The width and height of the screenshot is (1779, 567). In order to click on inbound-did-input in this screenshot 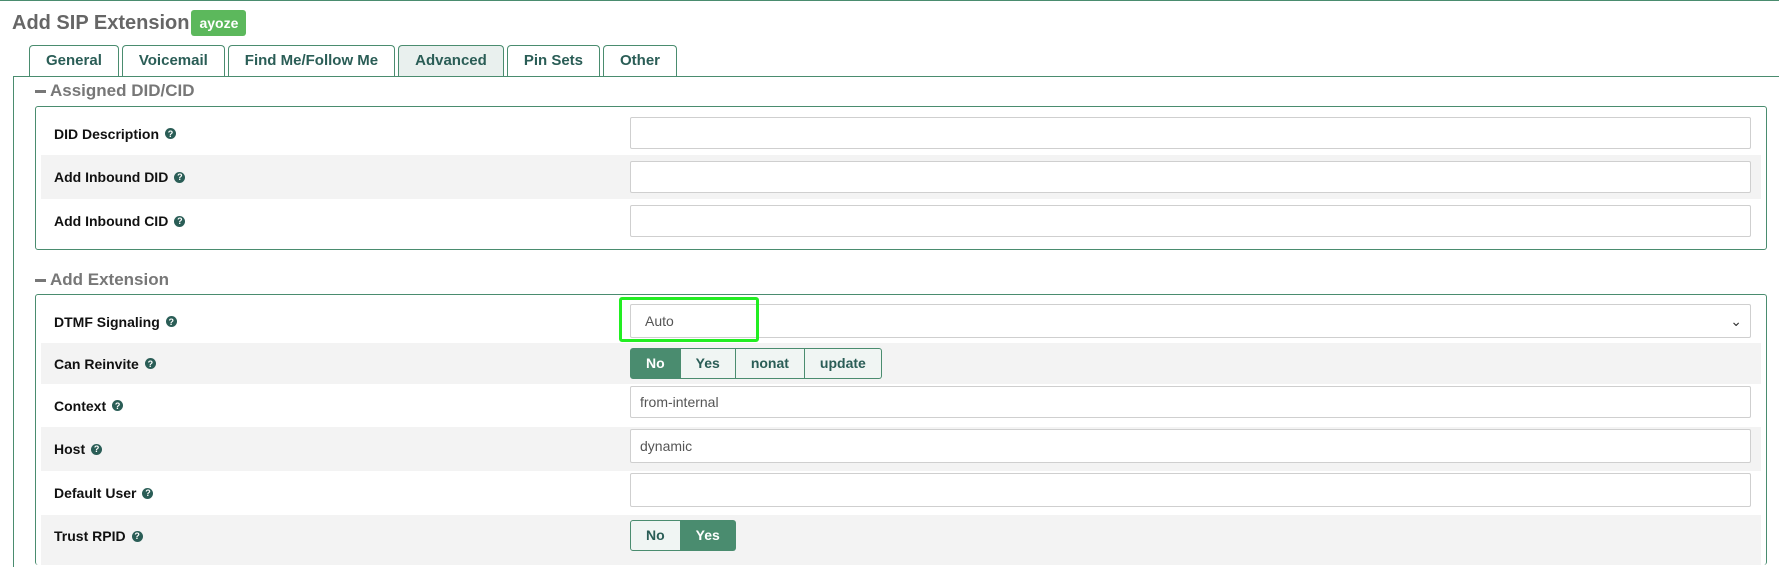, I will do `click(1190, 177)`.